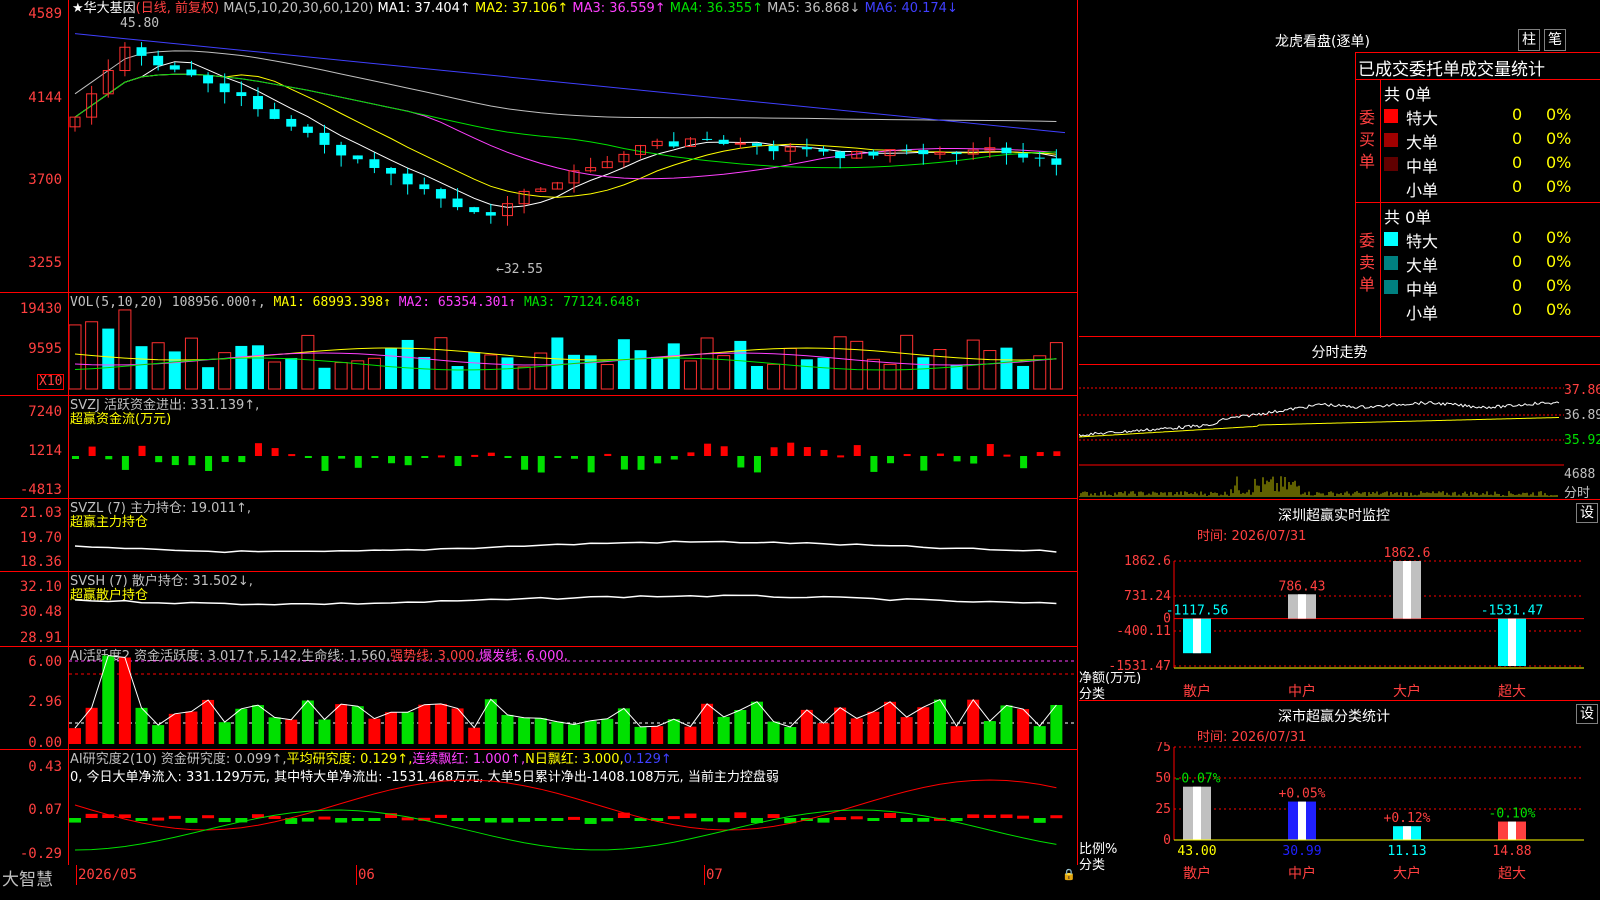 The width and height of the screenshot is (1600, 900). Describe the element at coordinates (565, 547) in the screenshot. I see `svzl-line` at that location.